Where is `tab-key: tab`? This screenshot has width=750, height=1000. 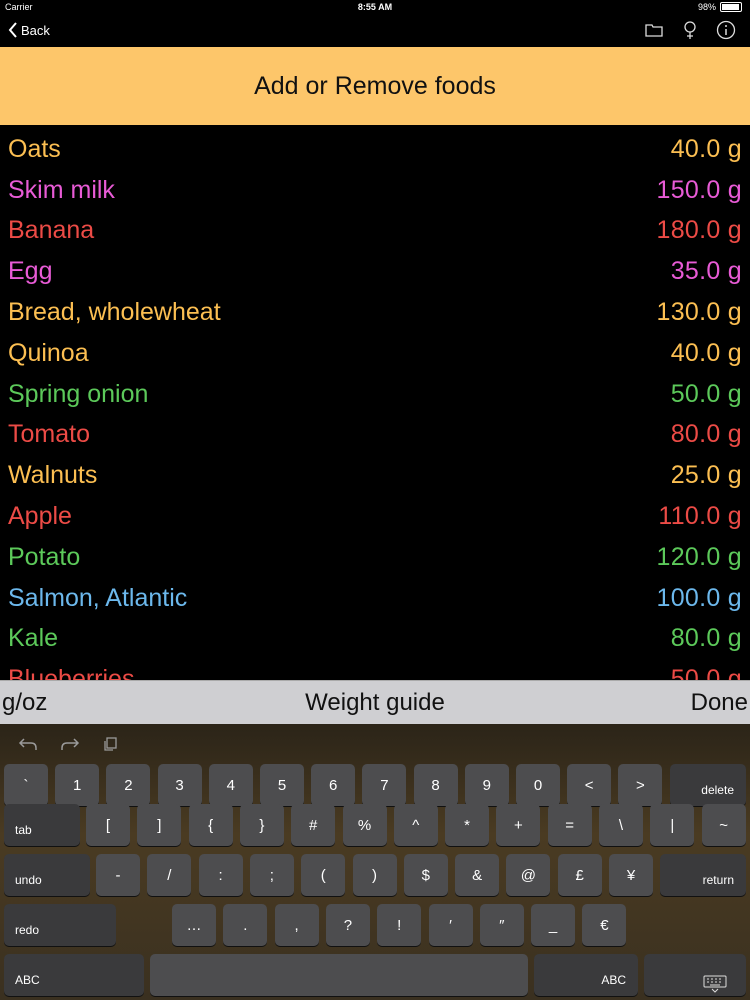 tab-key: tab is located at coordinates (42, 825).